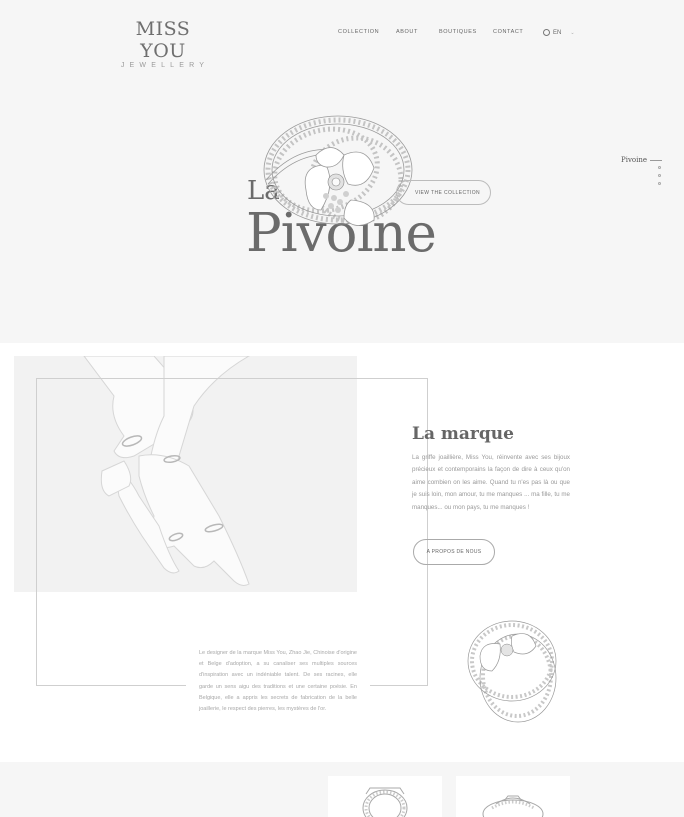 This screenshot has height=817, width=684. I want to click on site-logo: MISS YOU JEWELLERY, so click(163, 43).